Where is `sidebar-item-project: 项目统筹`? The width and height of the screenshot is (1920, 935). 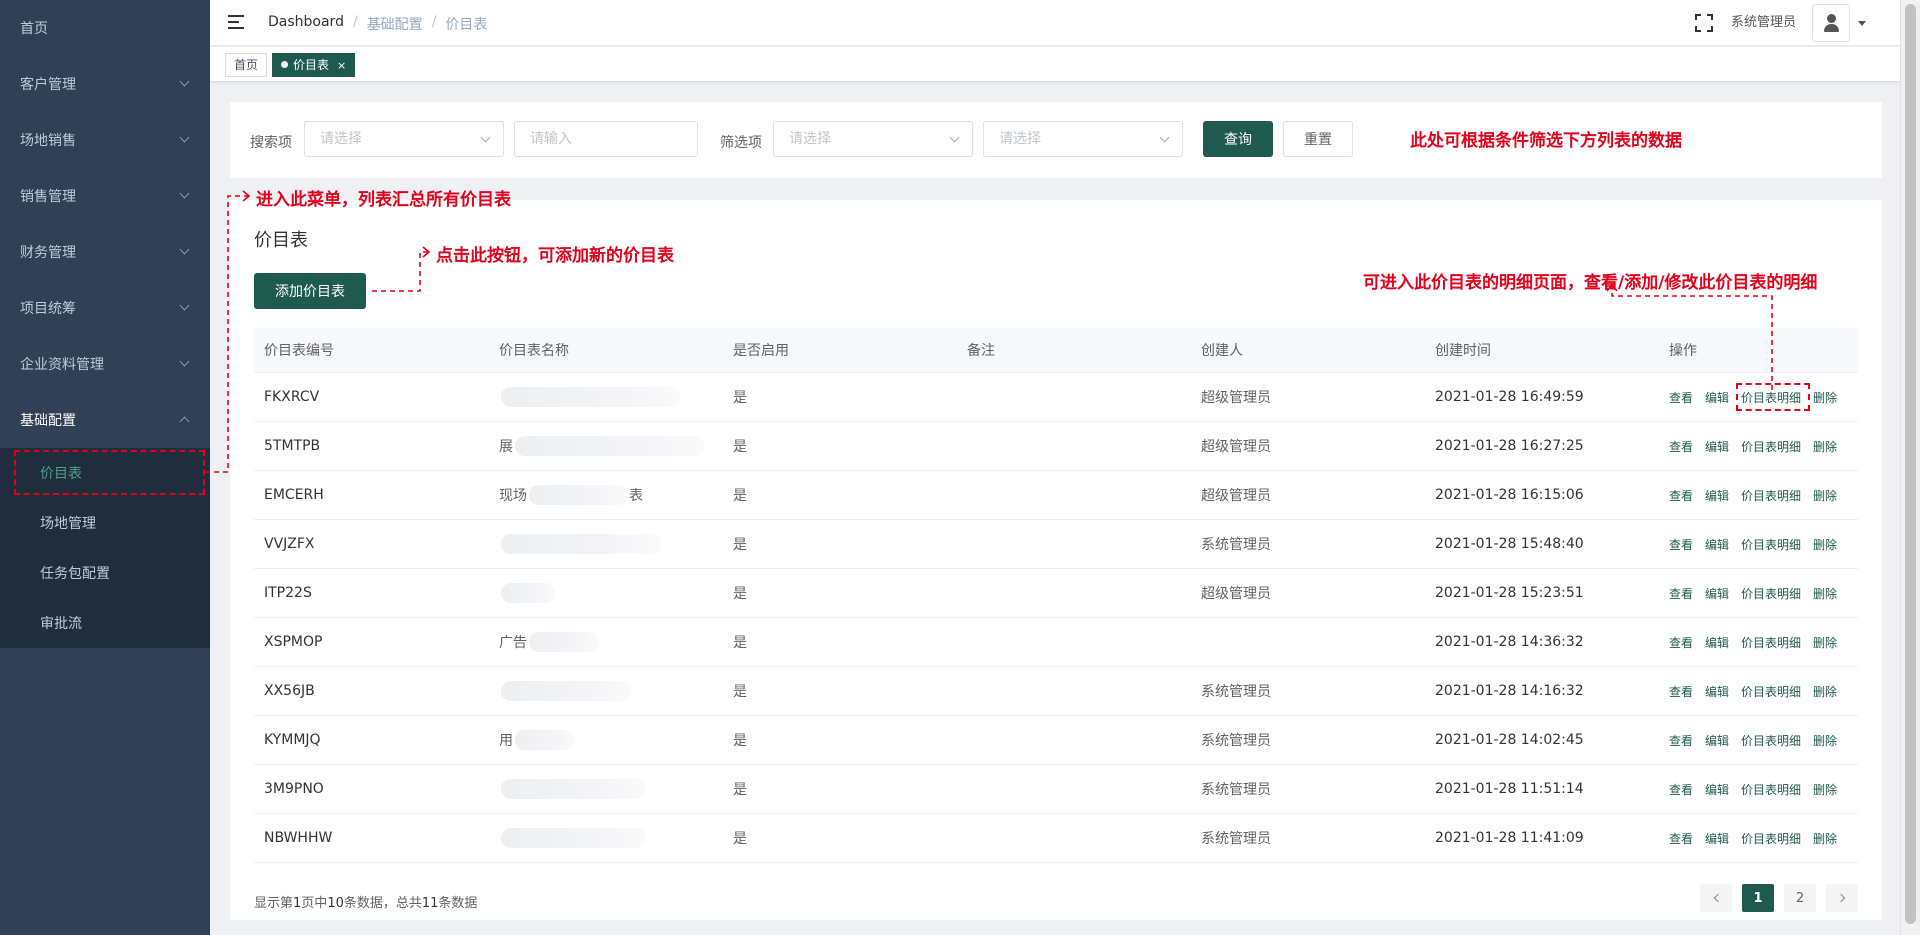 sidebar-item-project: 项目统筹 is located at coordinates (105, 308).